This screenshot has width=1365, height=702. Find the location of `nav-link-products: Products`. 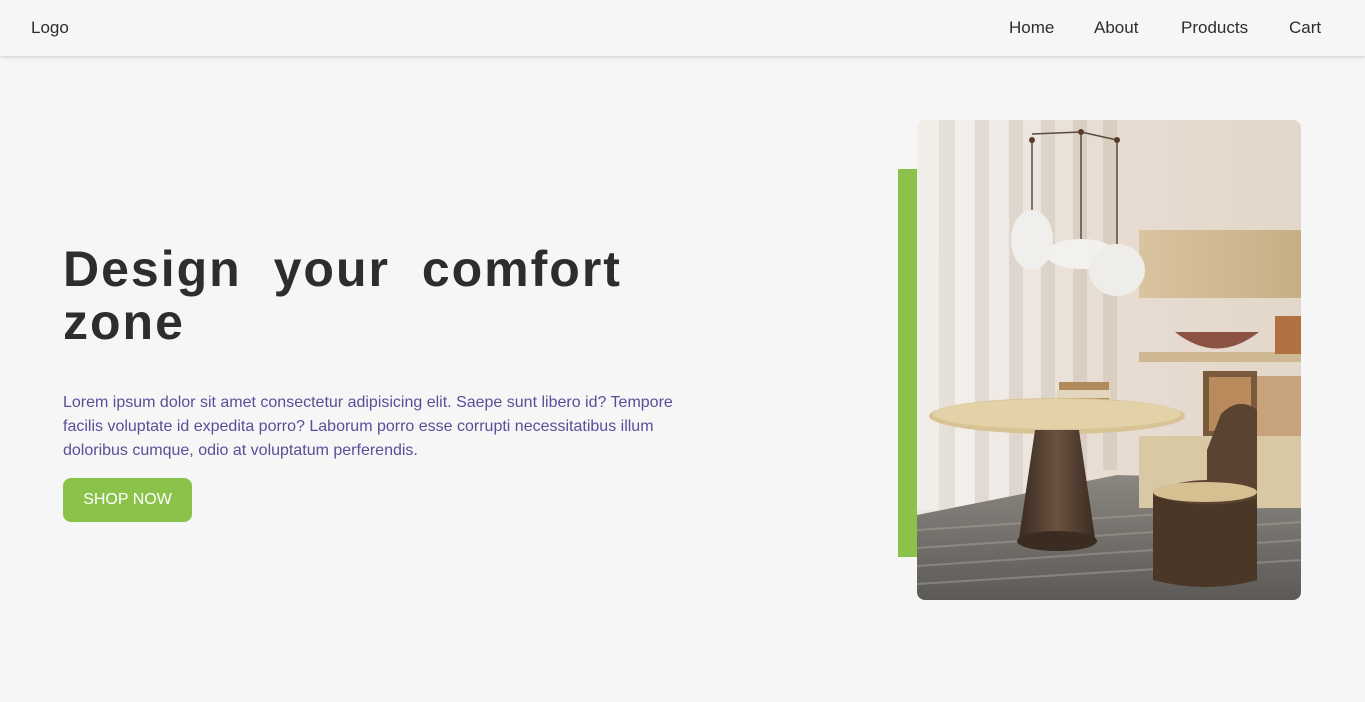

nav-link-products: Products is located at coordinates (1214, 28).